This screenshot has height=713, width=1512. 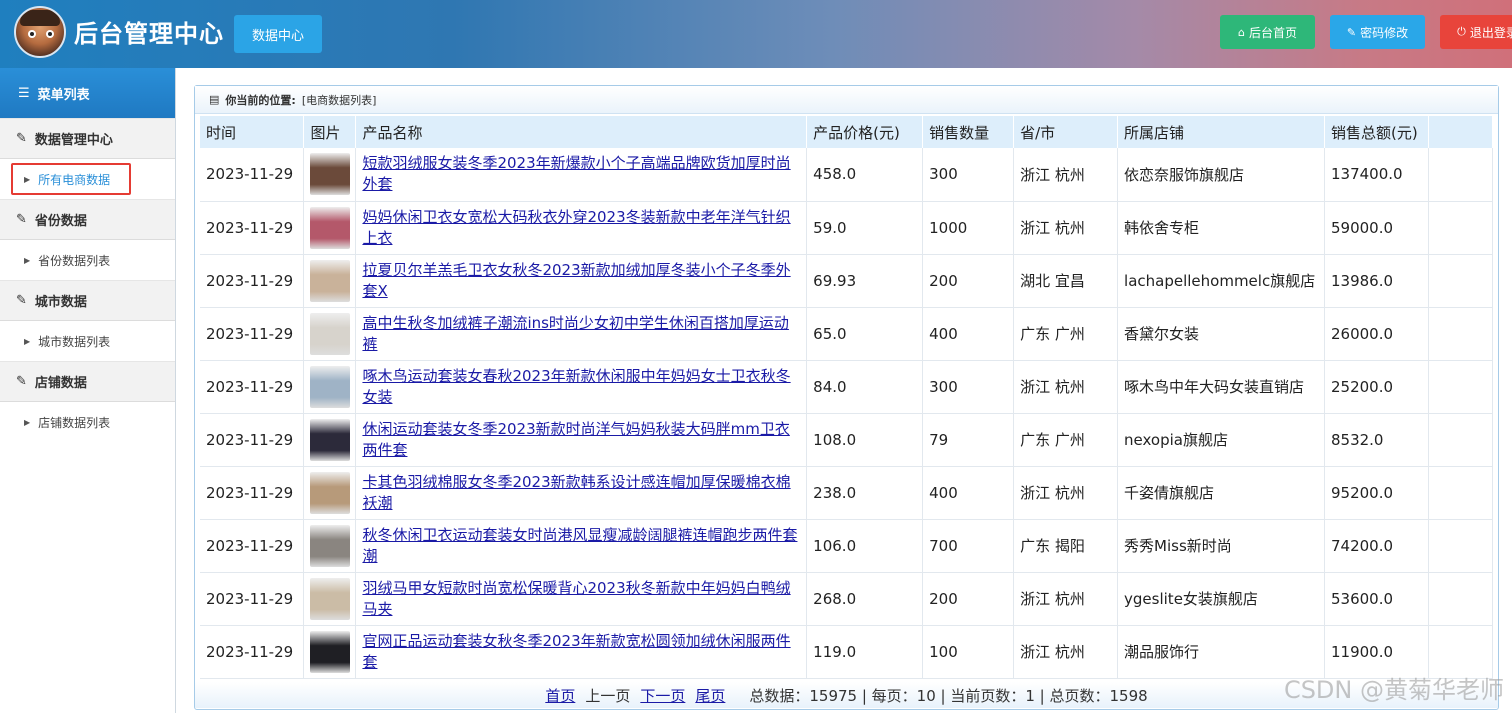 I want to click on product-link: 妈妈休闲卫衣女宽松大码秋衣外穿2023冬装新款中老年洋气针织上衣, so click(x=584, y=228).